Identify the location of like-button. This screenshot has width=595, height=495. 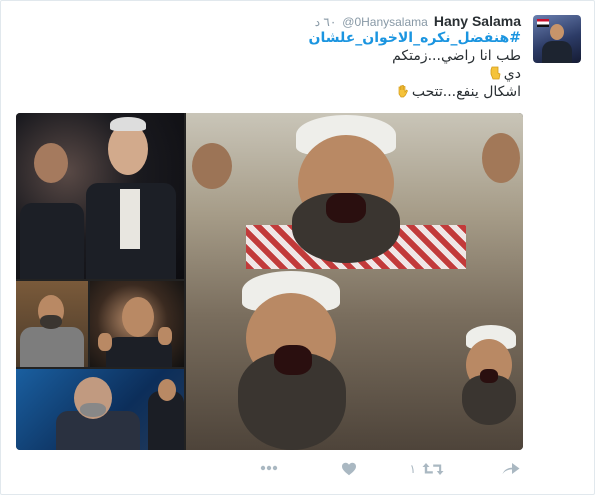
(349, 469).